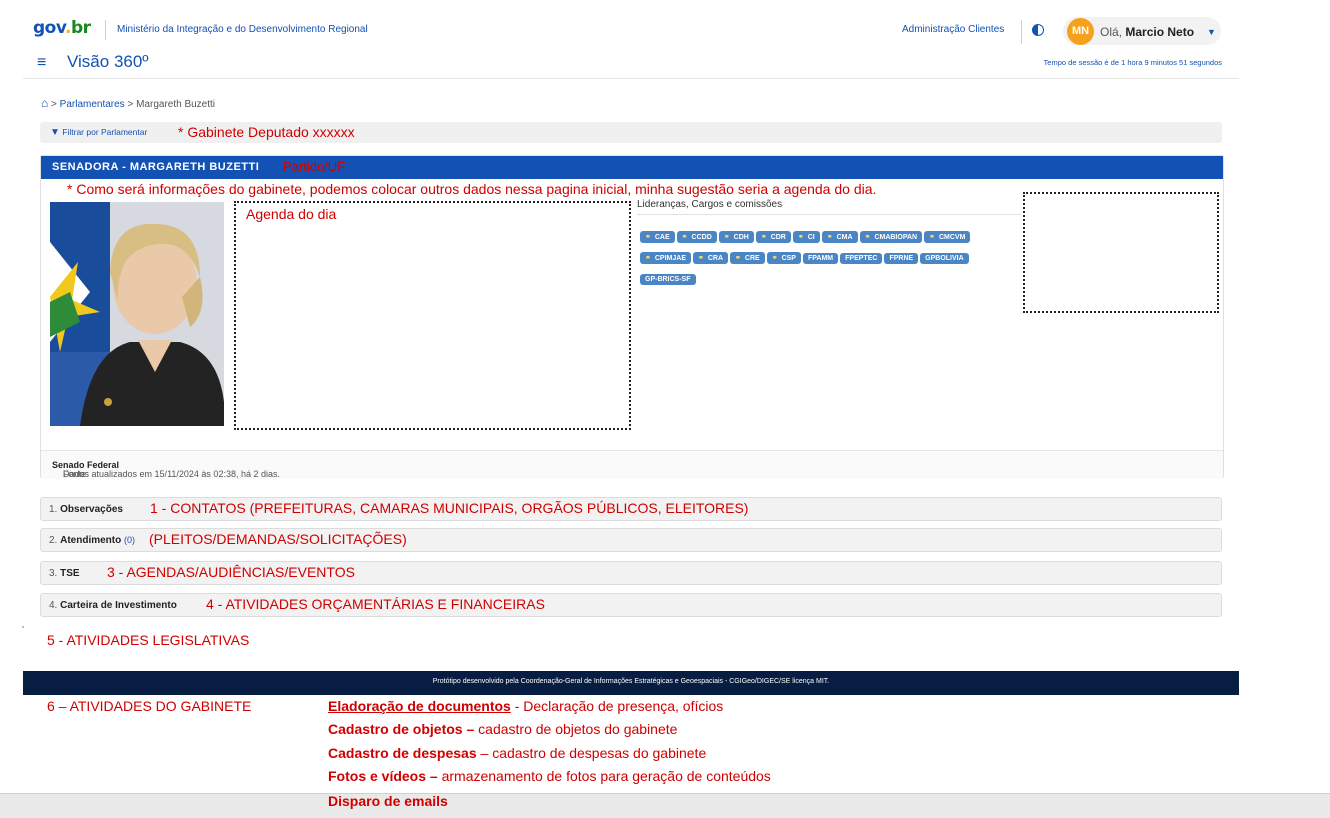 Image resolution: width=1330 pixels, height=818 pixels. Describe the element at coordinates (665, 805) in the screenshot. I see `bottom-bar` at that location.